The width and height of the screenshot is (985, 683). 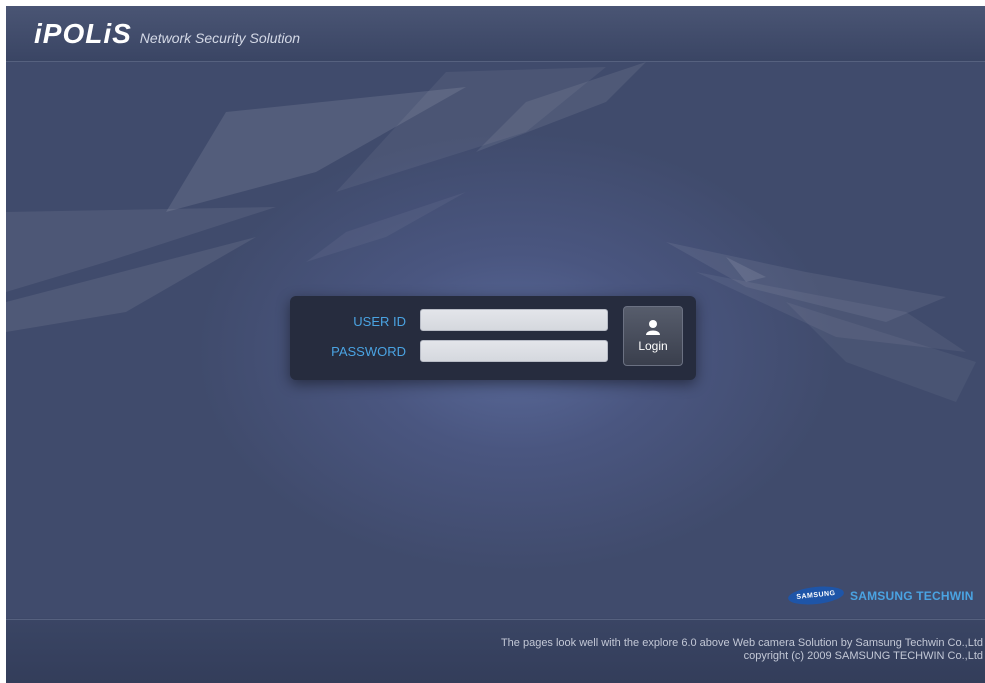 I want to click on password-input, so click(x=514, y=351).